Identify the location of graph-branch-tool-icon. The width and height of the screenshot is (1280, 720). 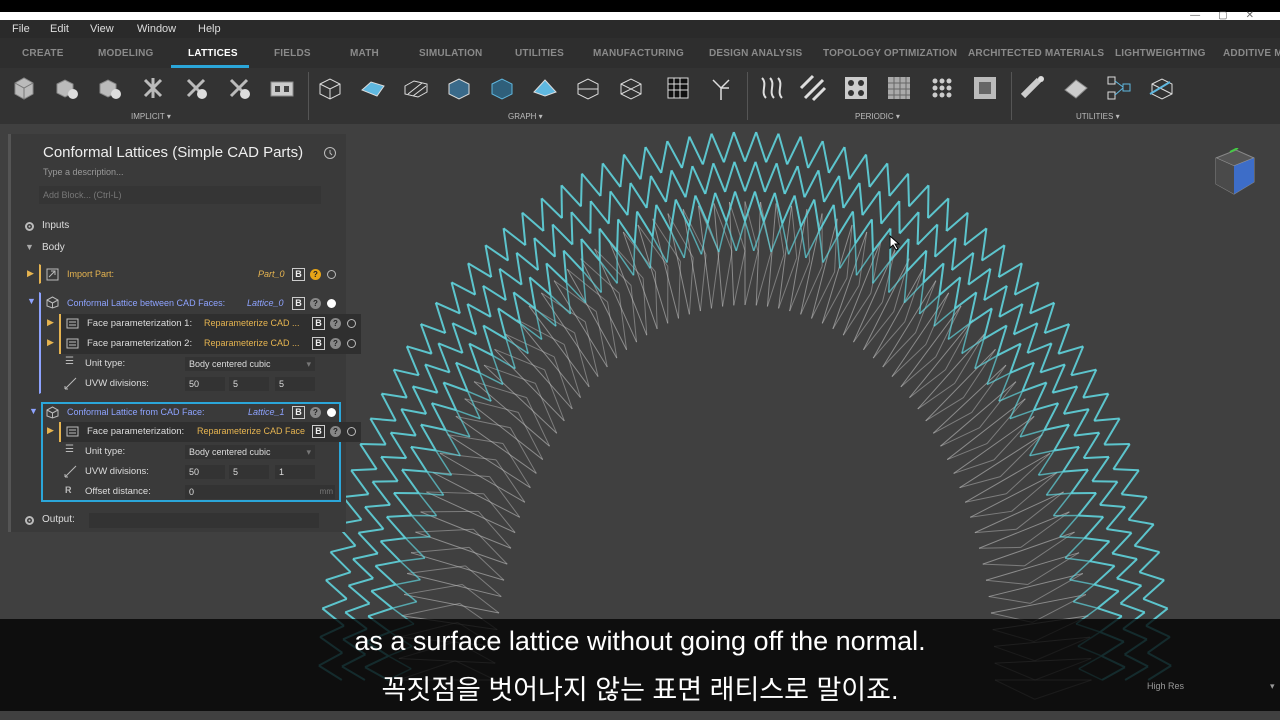
(721, 88).